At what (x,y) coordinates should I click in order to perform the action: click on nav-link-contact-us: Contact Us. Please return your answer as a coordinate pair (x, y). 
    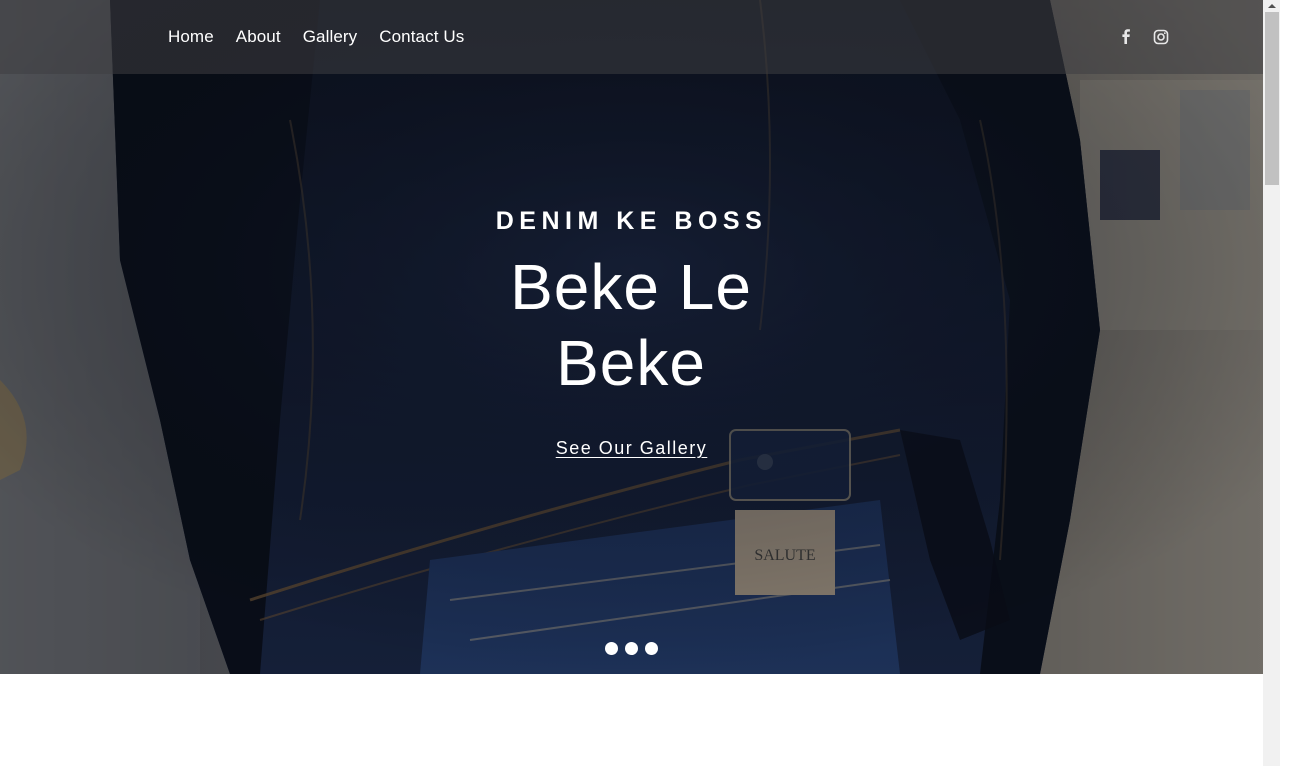
    Looking at the image, I should click on (421, 37).